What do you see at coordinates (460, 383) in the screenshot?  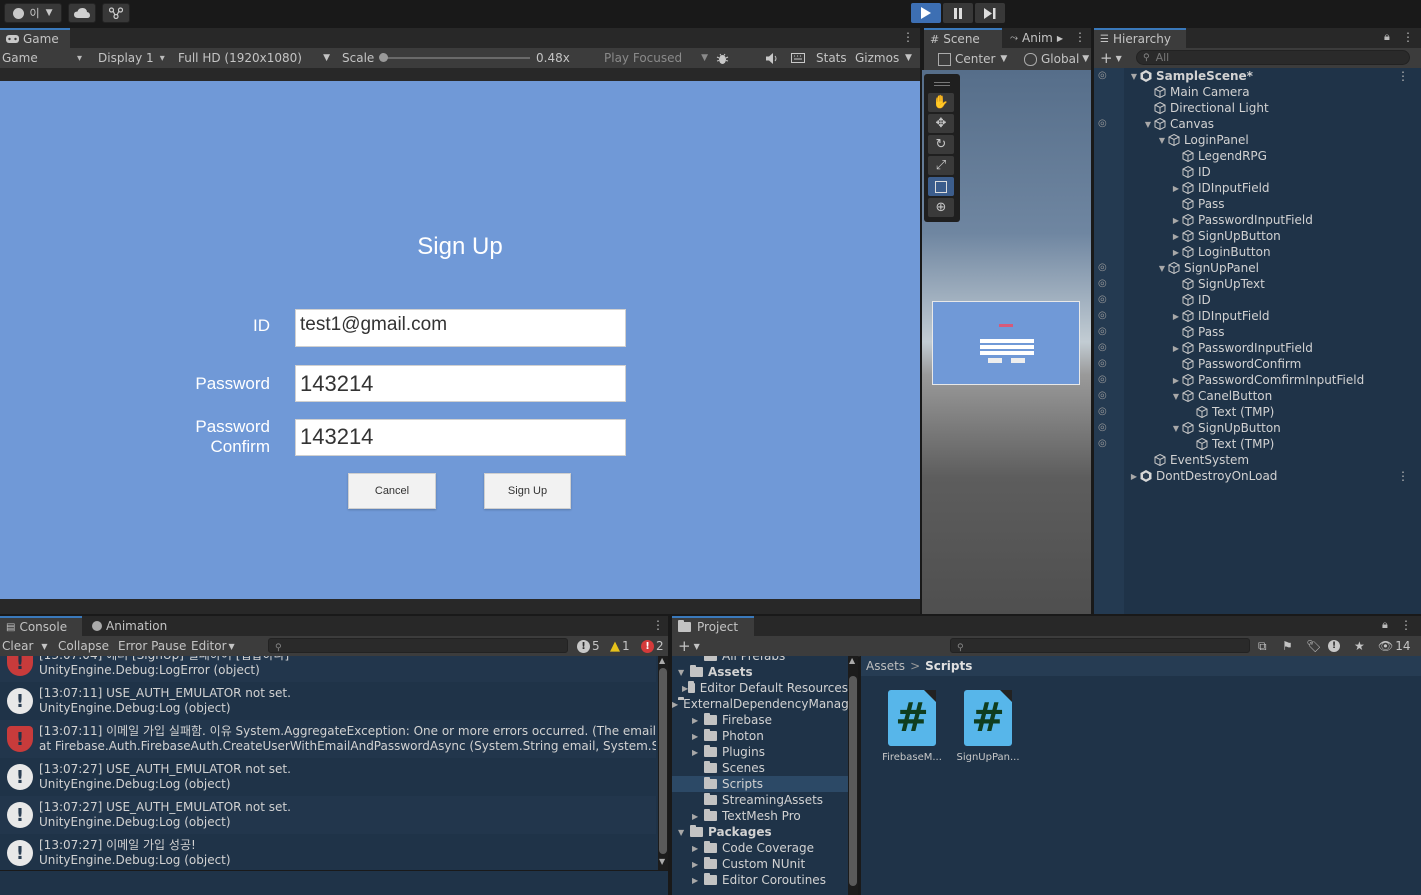 I see `password-input: 143214` at bounding box center [460, 383].